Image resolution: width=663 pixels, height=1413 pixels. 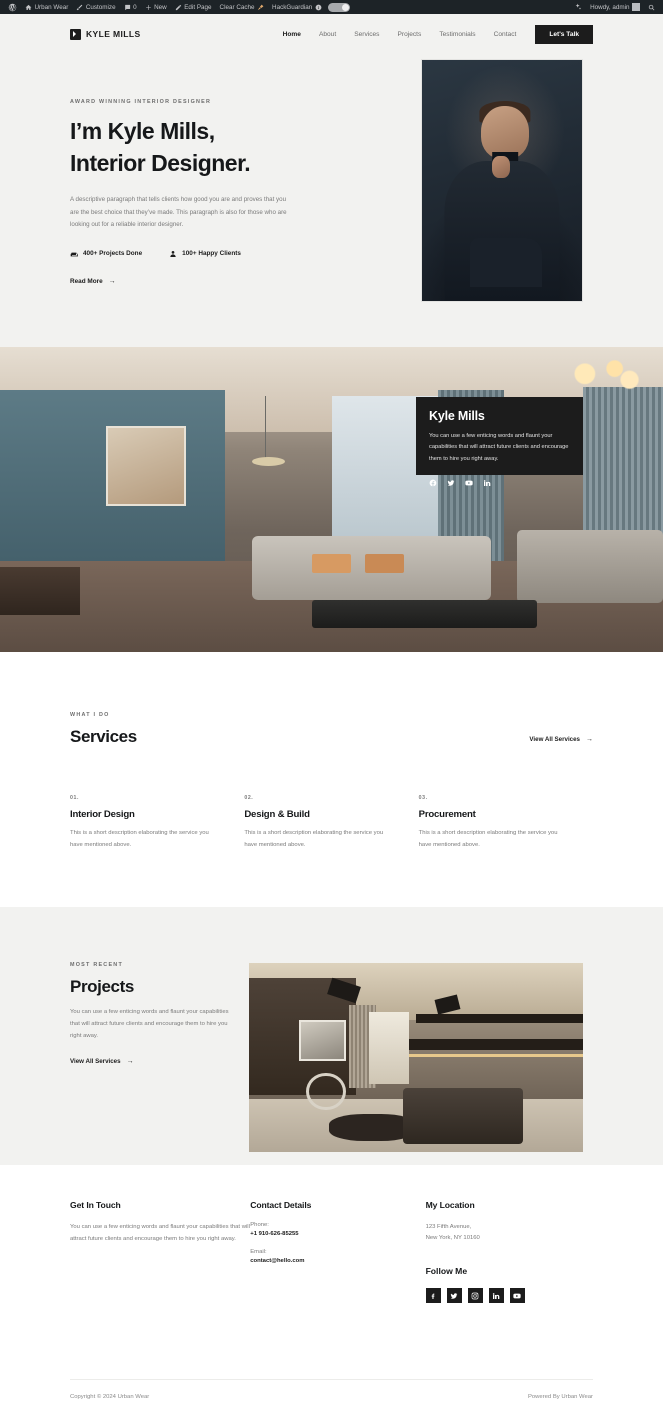 I want to click on adminbar-comments: 0, so click(x=130, y=7).